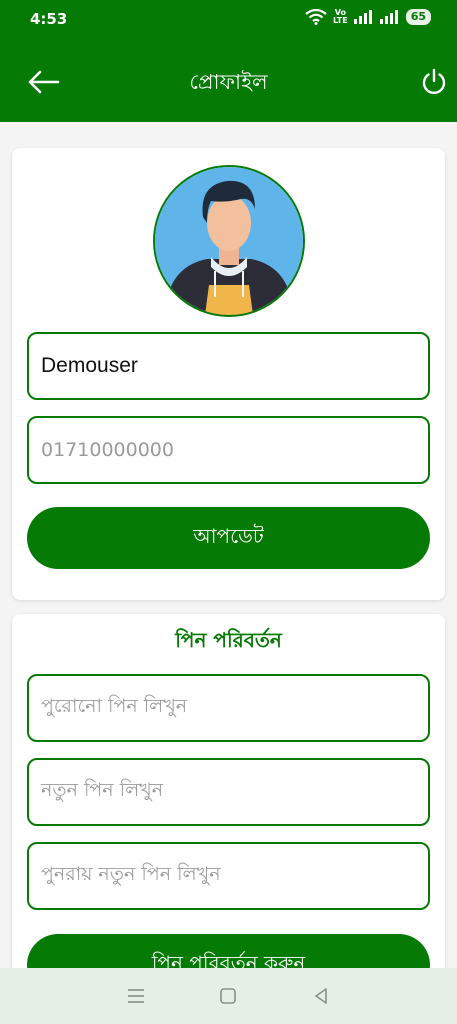 This screenshot has height=1024, width=457. Describe the element at coordinates (228, 876) in the screenshot. I see `confirm-pin-field: পুনরায় নতুন পিন লিখুন` at that location.